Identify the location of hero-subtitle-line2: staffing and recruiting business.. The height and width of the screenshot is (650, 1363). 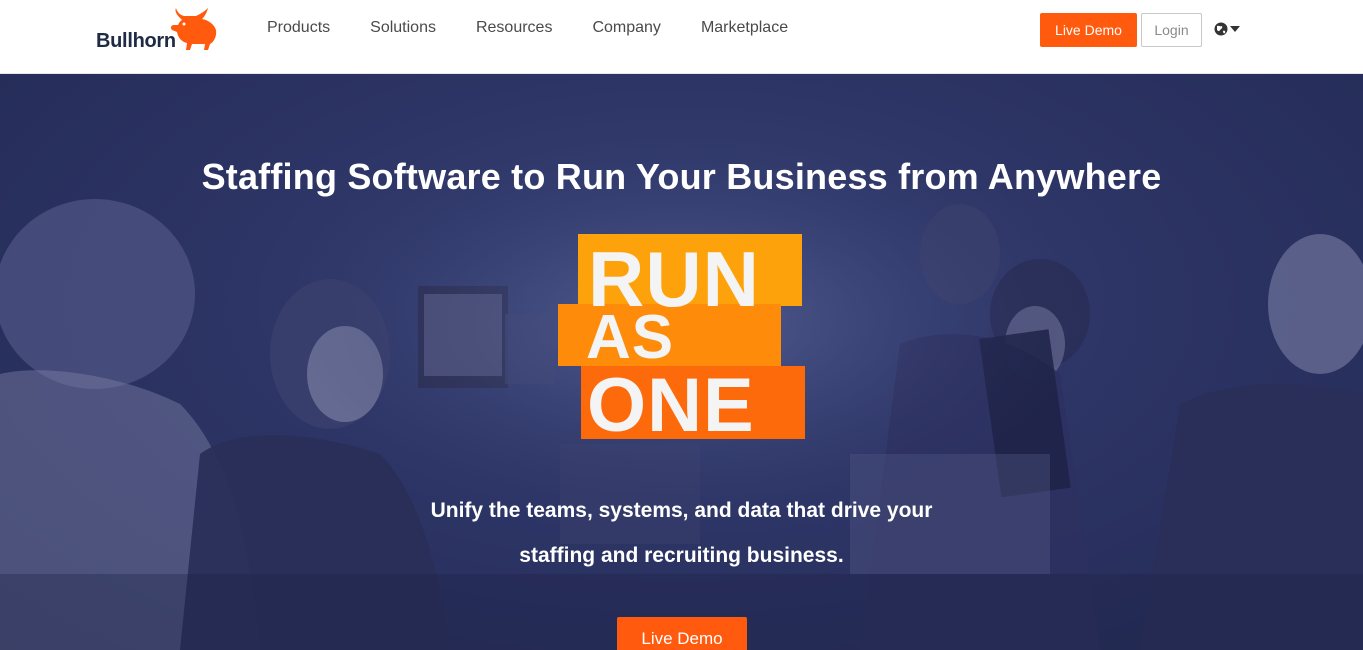
(681, 555).